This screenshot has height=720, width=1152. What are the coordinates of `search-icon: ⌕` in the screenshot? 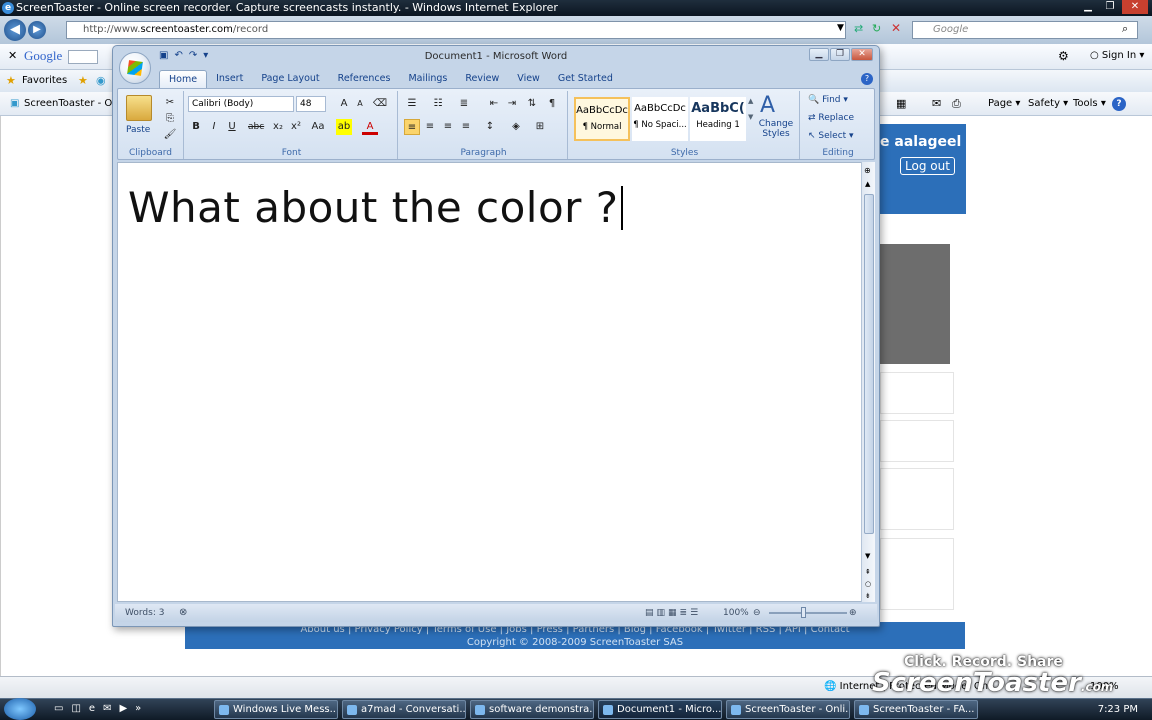 It's located at (1125, 29).